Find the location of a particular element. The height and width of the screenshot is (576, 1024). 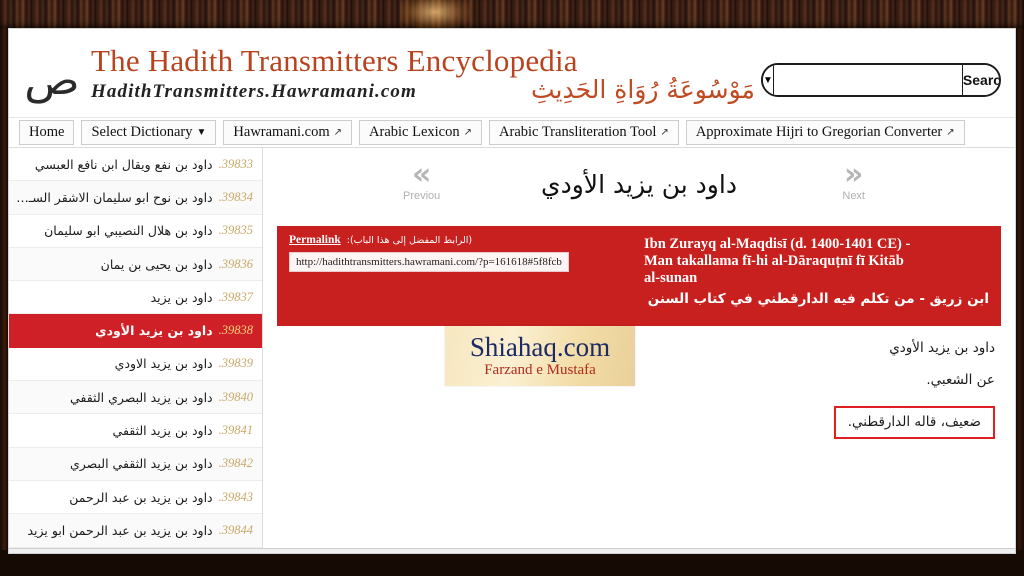

sidebar-entry-39836: 39836. داود بن يحيى بن يمان is located at coordinates (135, 264).